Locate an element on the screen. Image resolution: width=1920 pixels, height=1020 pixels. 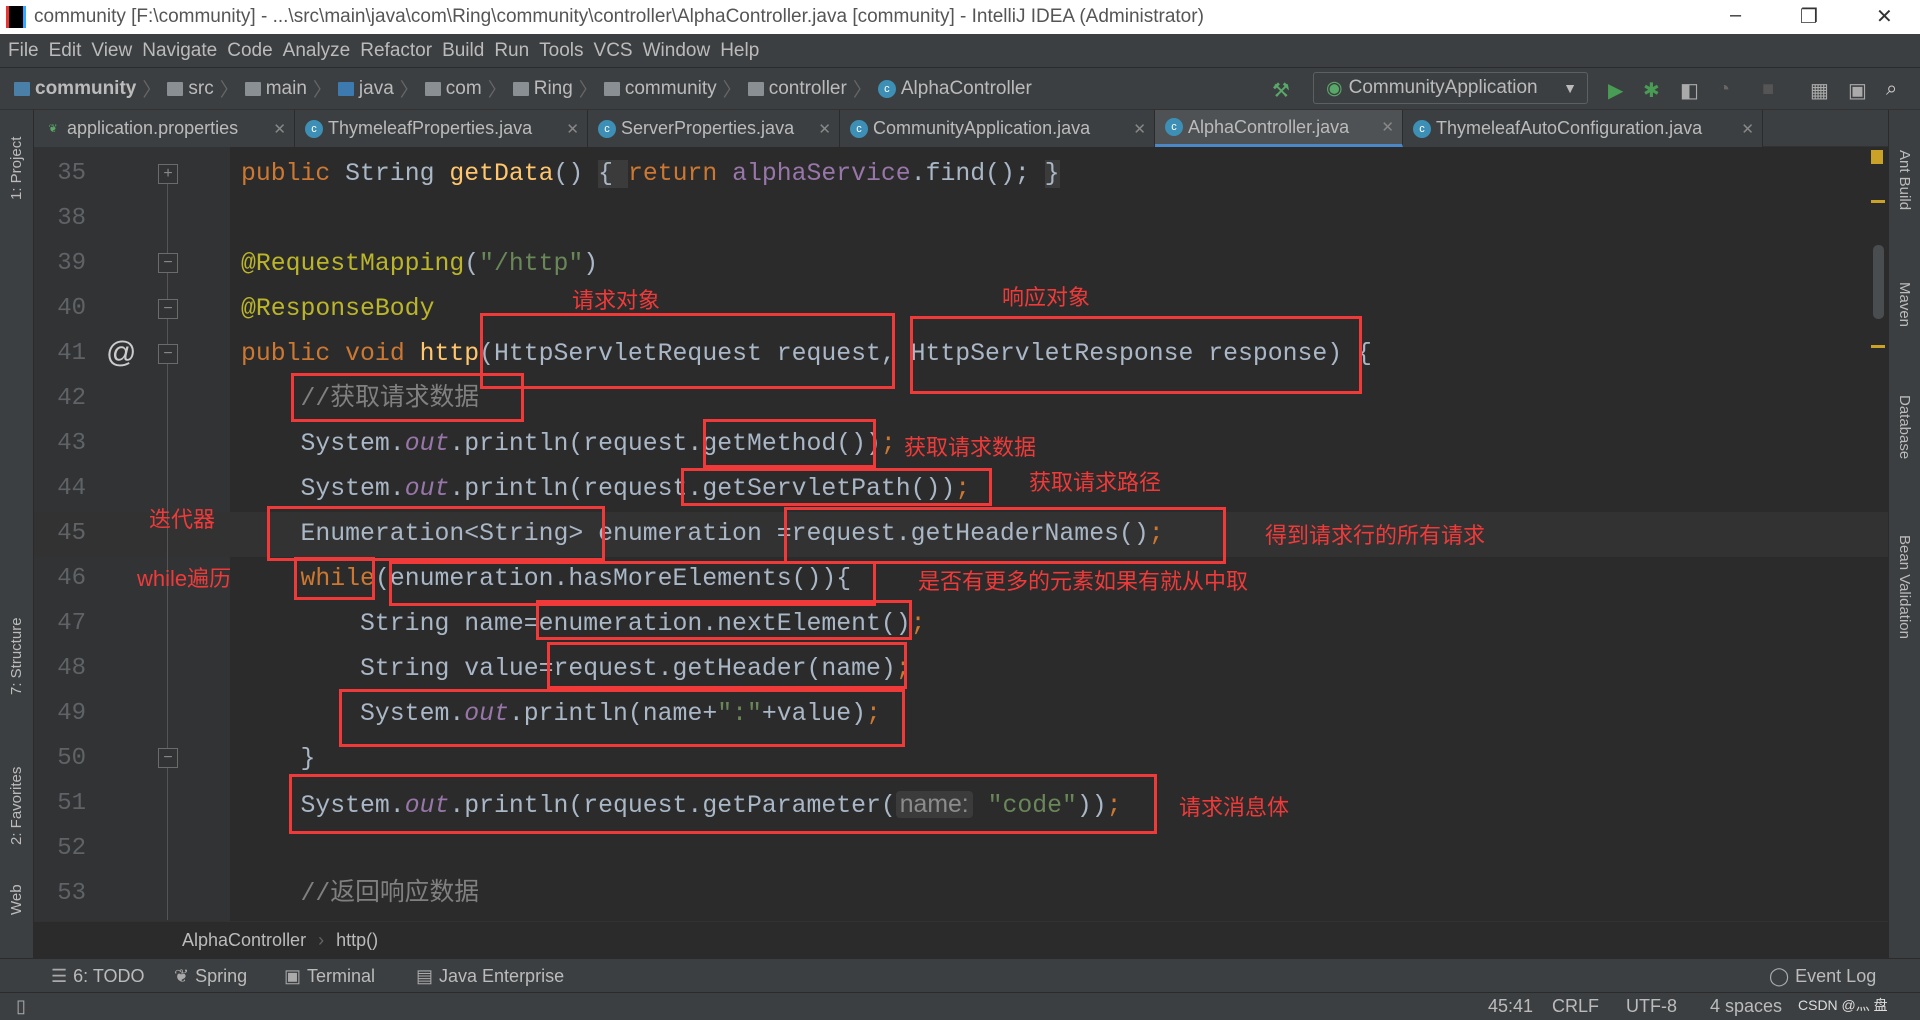
breadcrumb-item: Ring 〉 is located at coordinates (555, 88).